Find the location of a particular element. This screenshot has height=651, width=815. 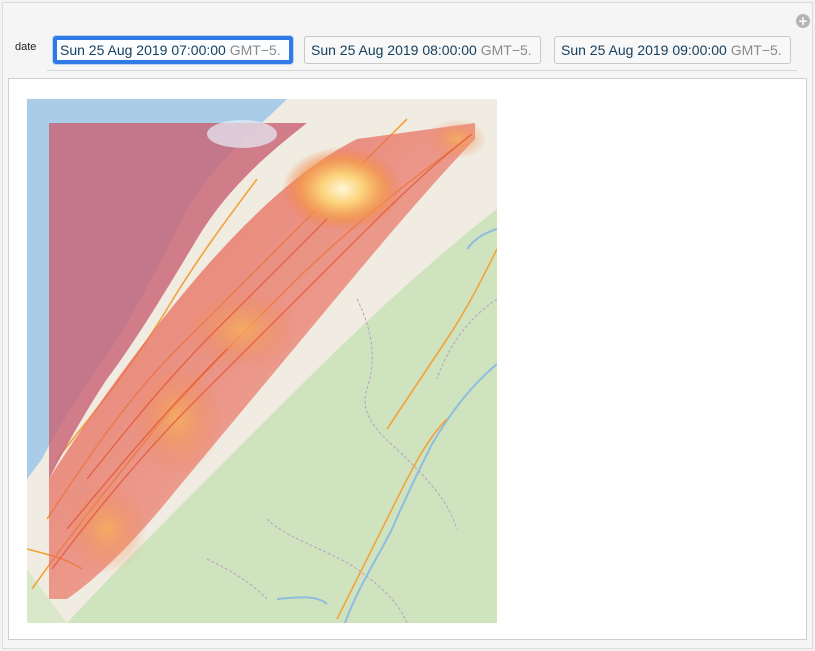

heat-hotspot is located at coordinates (342, 189).